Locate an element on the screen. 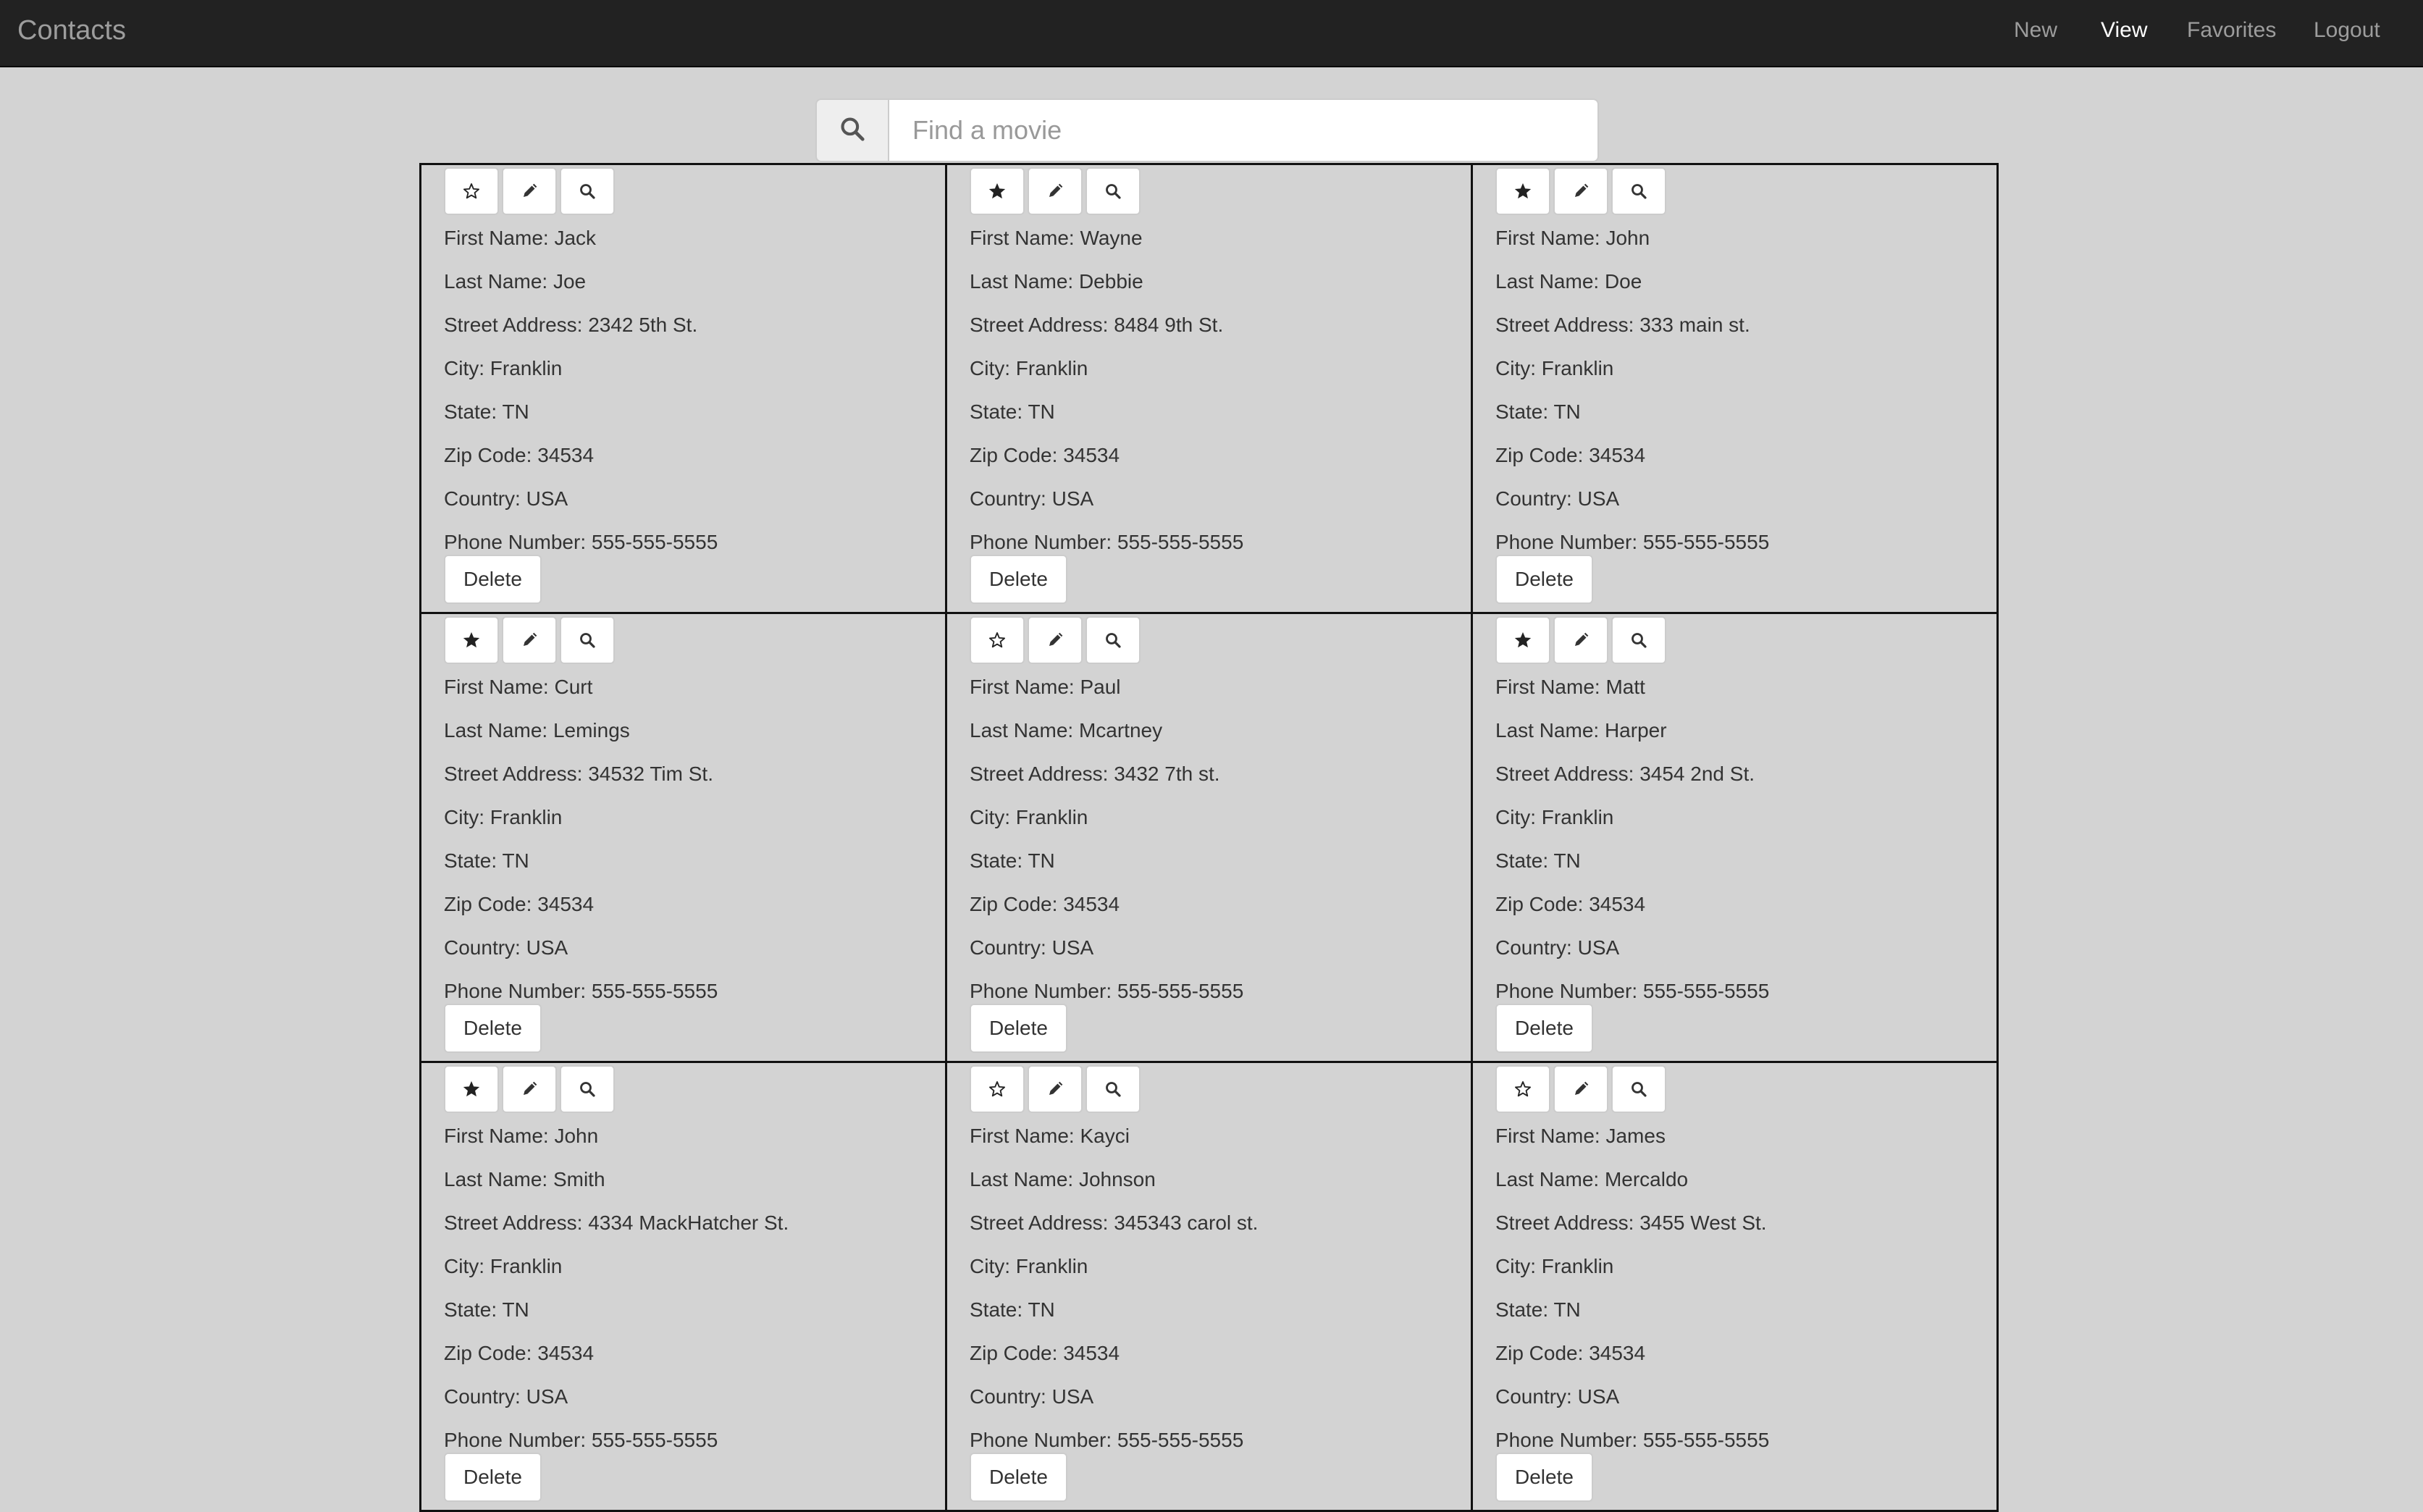  field-value: Debbie is located at coordinates (1110, 281).